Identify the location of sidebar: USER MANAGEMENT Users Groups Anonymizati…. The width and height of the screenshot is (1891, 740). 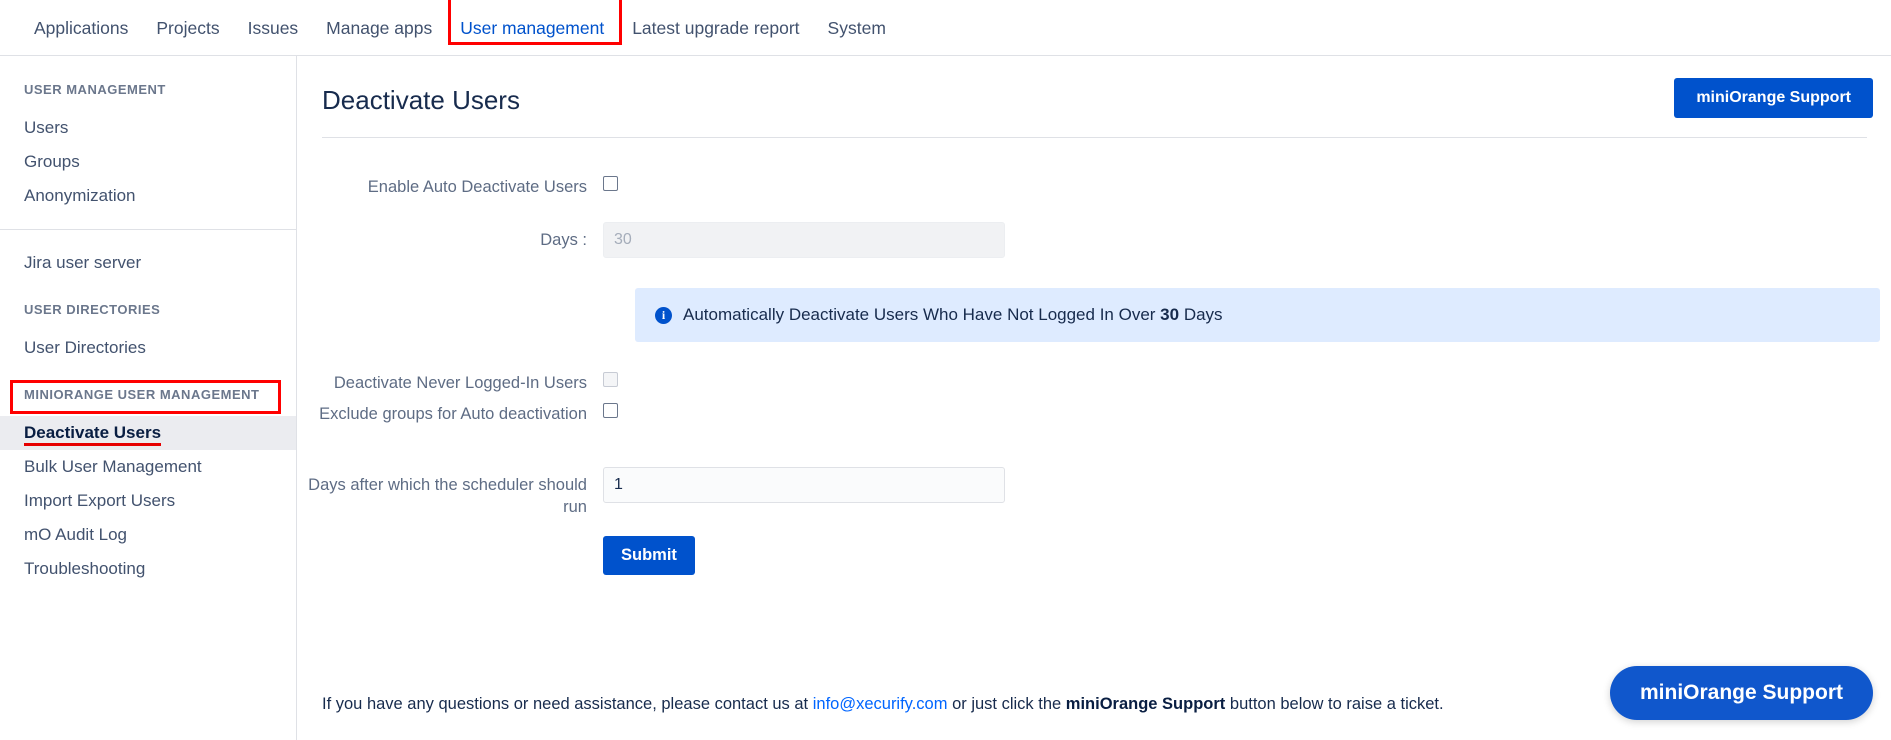
(148, 398).